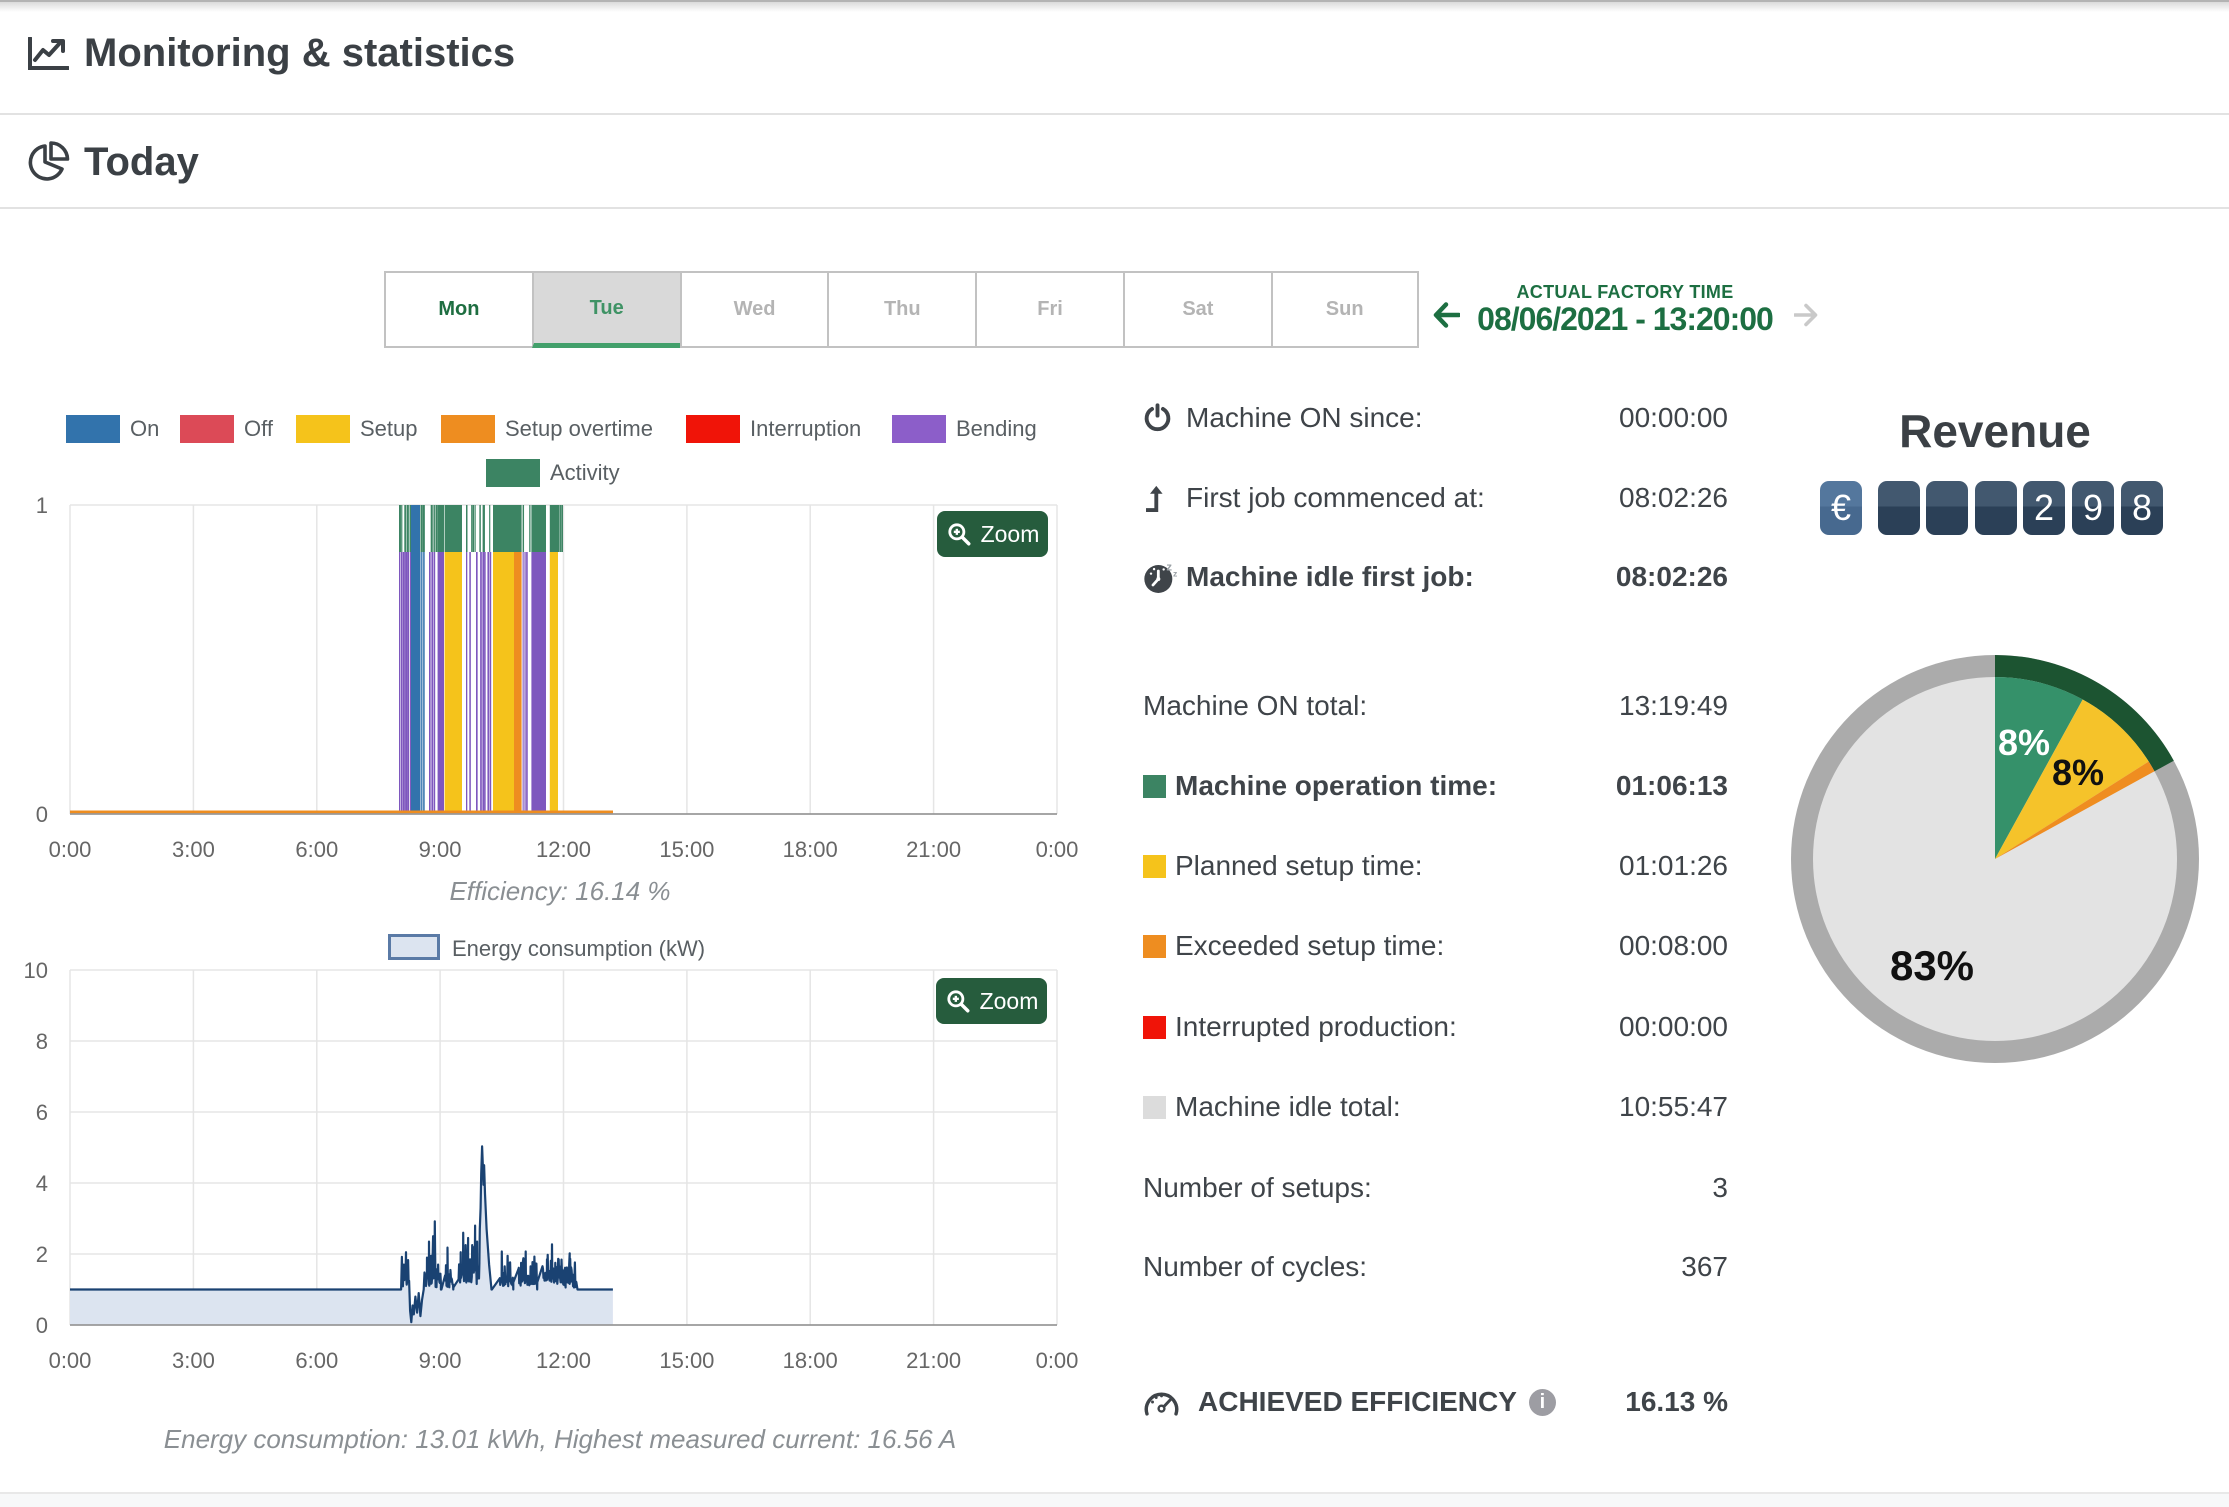 The height and width of the screenshot is (1507, 2229). I want to click on svg-text: 83%, so click(1932, 965).